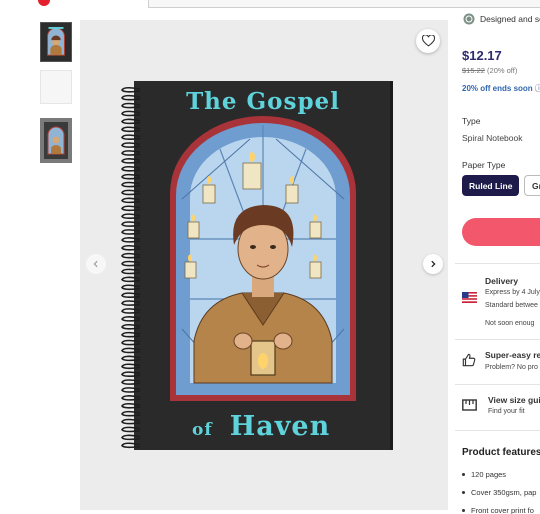 This screenshot has height=514, width=540. What do you see at coordinates (499, 510) in the screenshot?
I see `feature-item: Front cover print fo` at bounding box center [499, 510].